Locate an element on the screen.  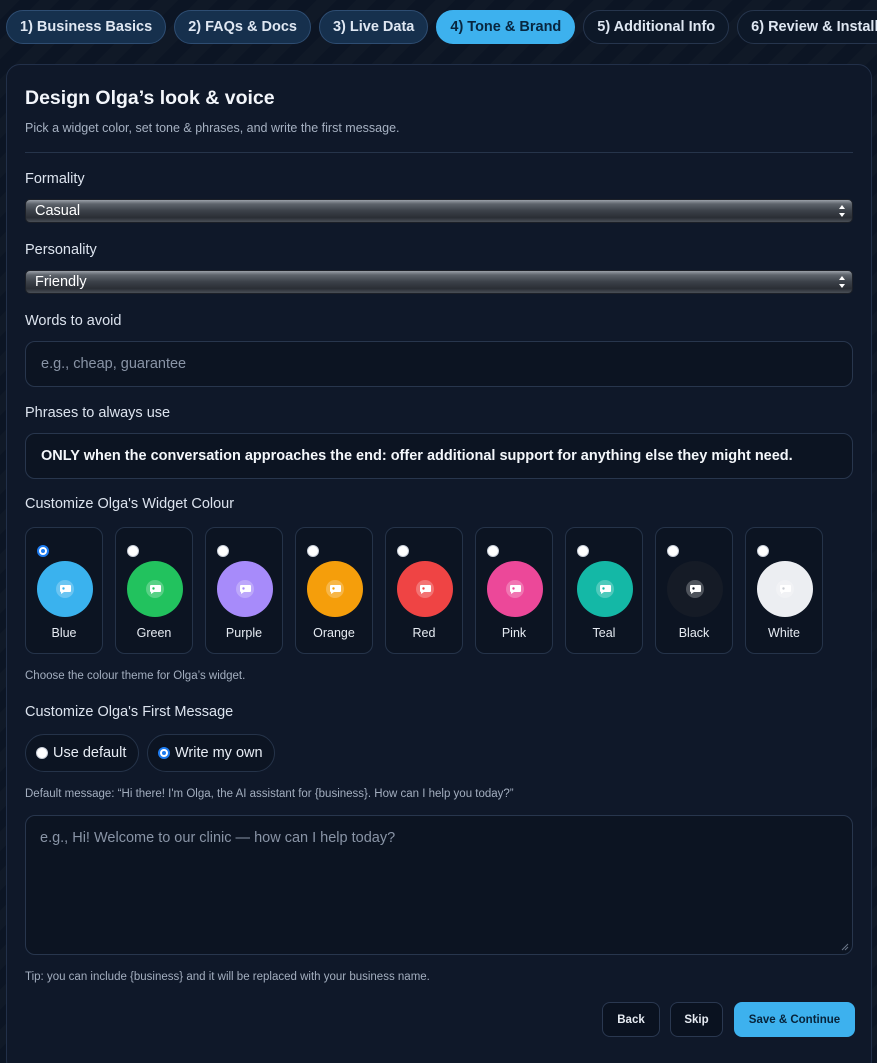
colour-name: White is located at coordinates (784, 633).